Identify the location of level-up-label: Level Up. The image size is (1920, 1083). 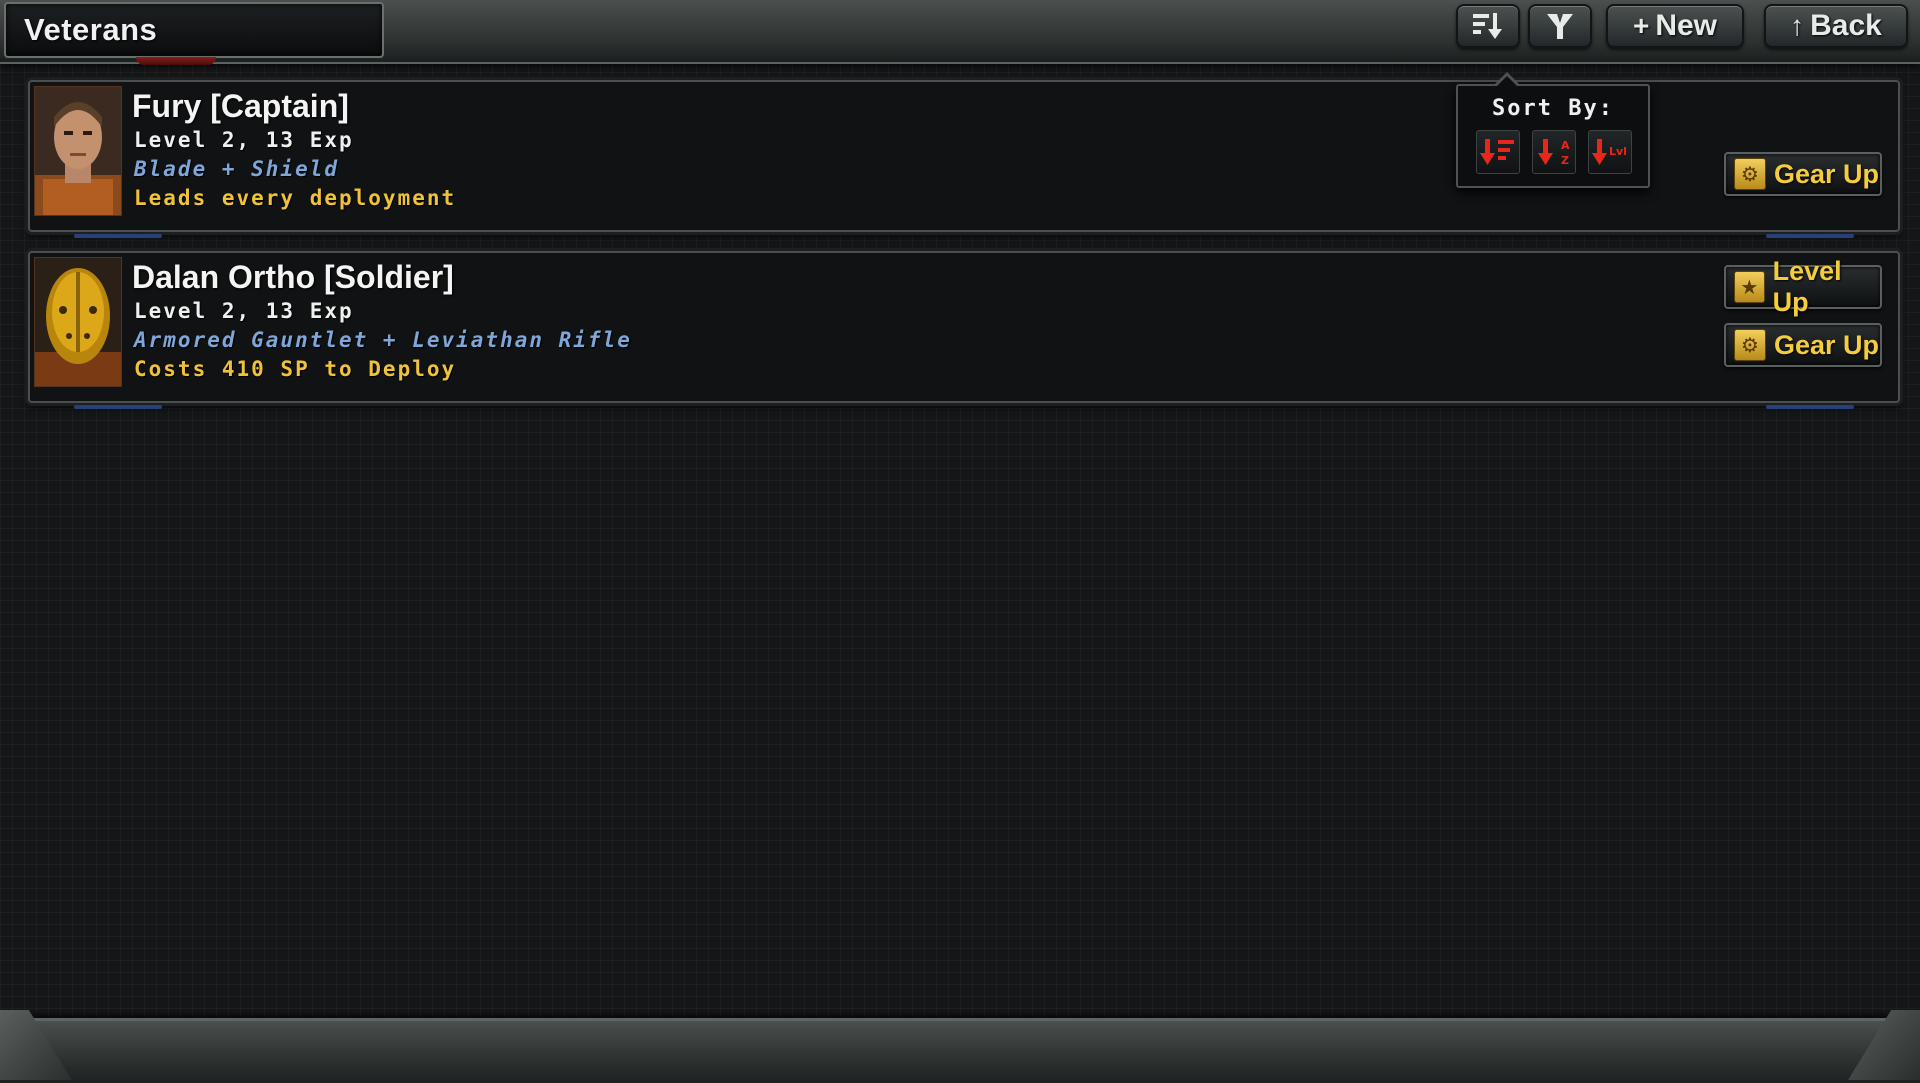
(1807, 286).